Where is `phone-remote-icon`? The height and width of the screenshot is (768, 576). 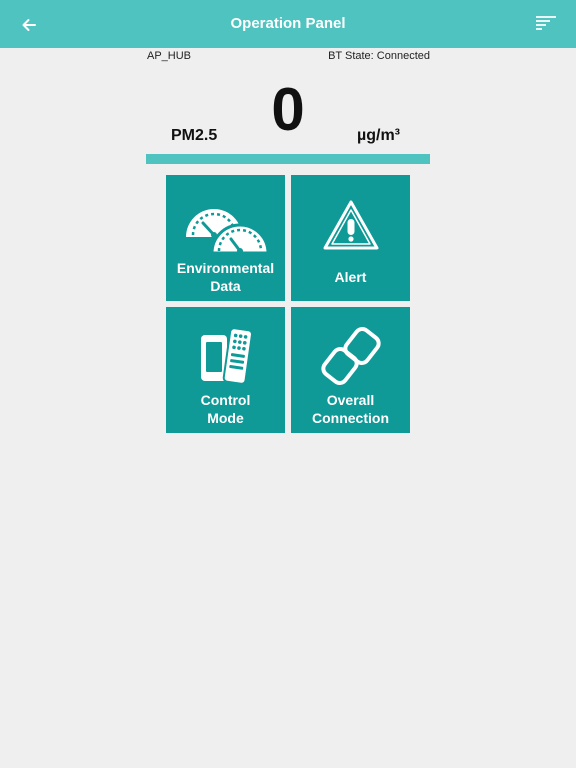
phone-remote-icon is located at coordinates (225, 356).